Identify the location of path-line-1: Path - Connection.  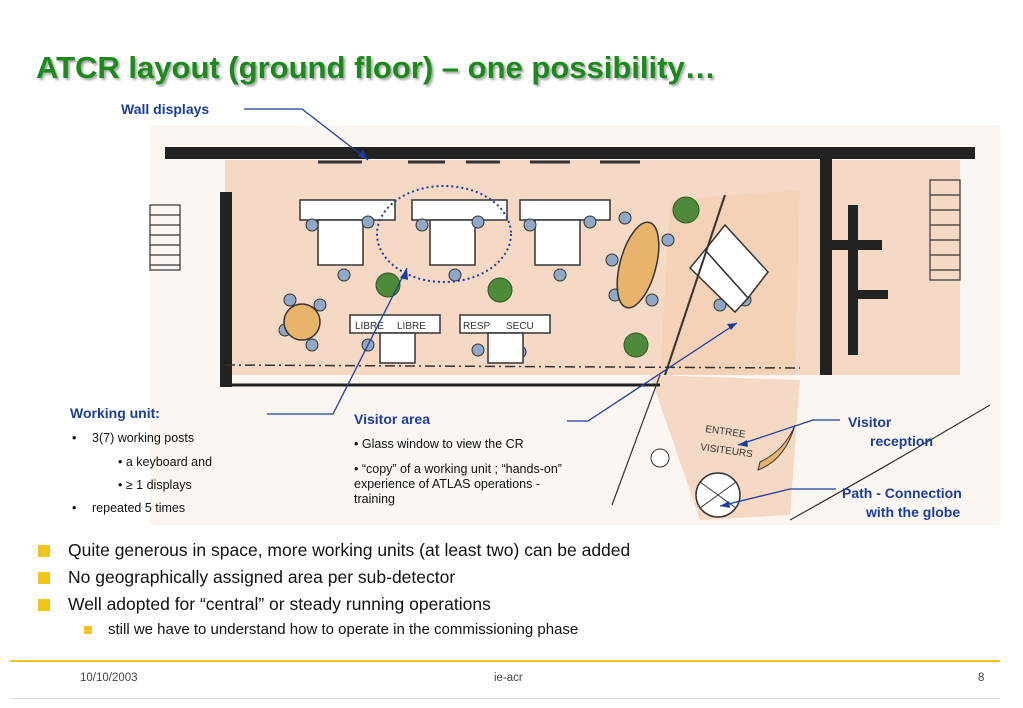
(902, 493).